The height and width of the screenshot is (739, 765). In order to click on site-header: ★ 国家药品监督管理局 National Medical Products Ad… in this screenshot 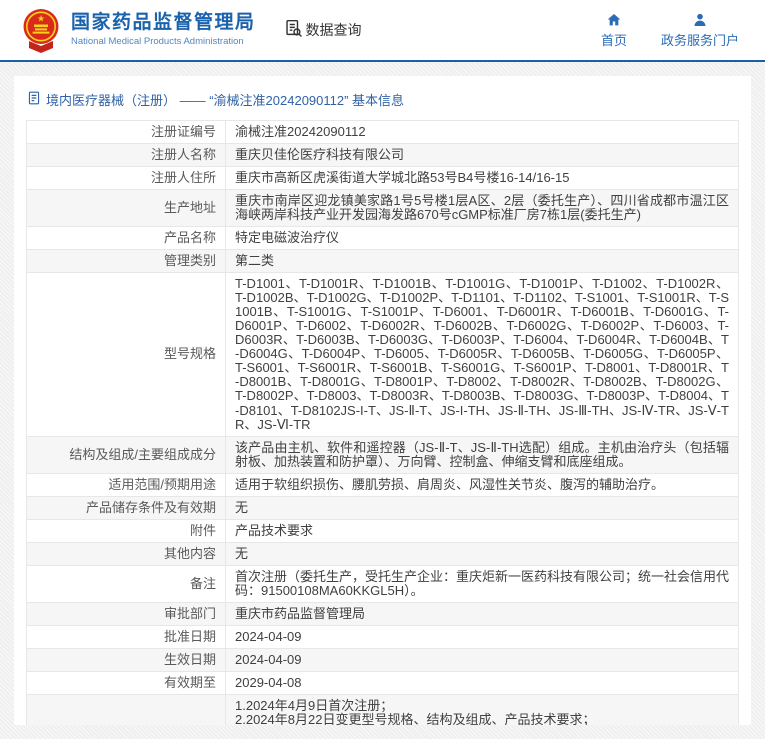, I will do `click(382, 31)`.